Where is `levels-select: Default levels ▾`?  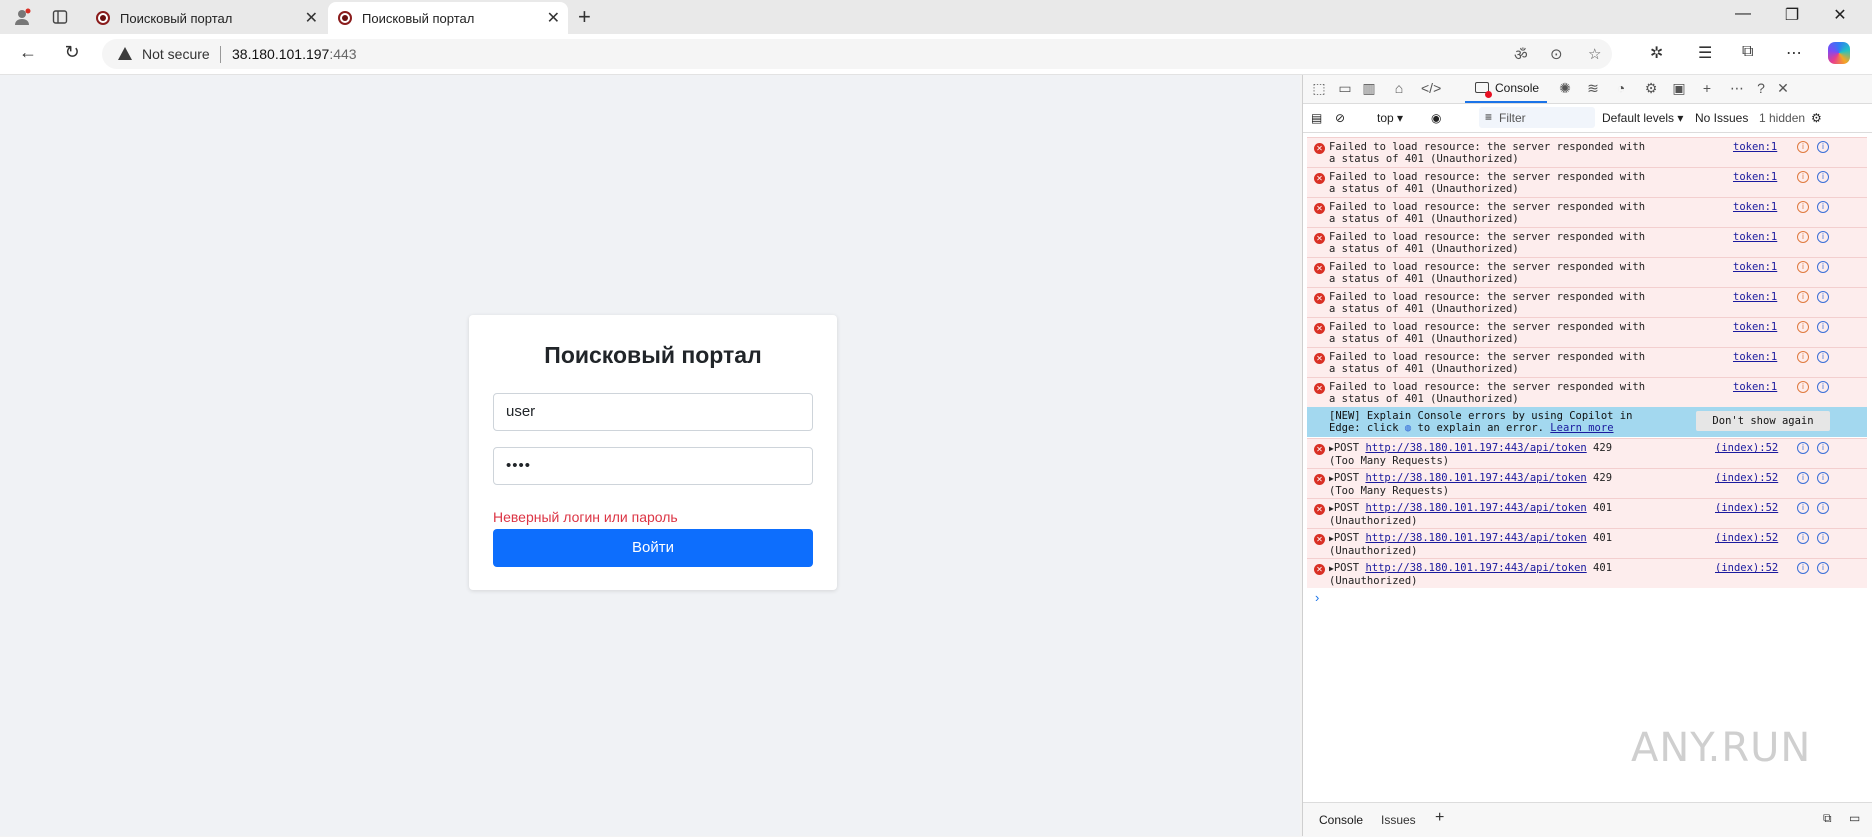
levels-select: Default levels ▾ is located at coordinates (1642, 118).